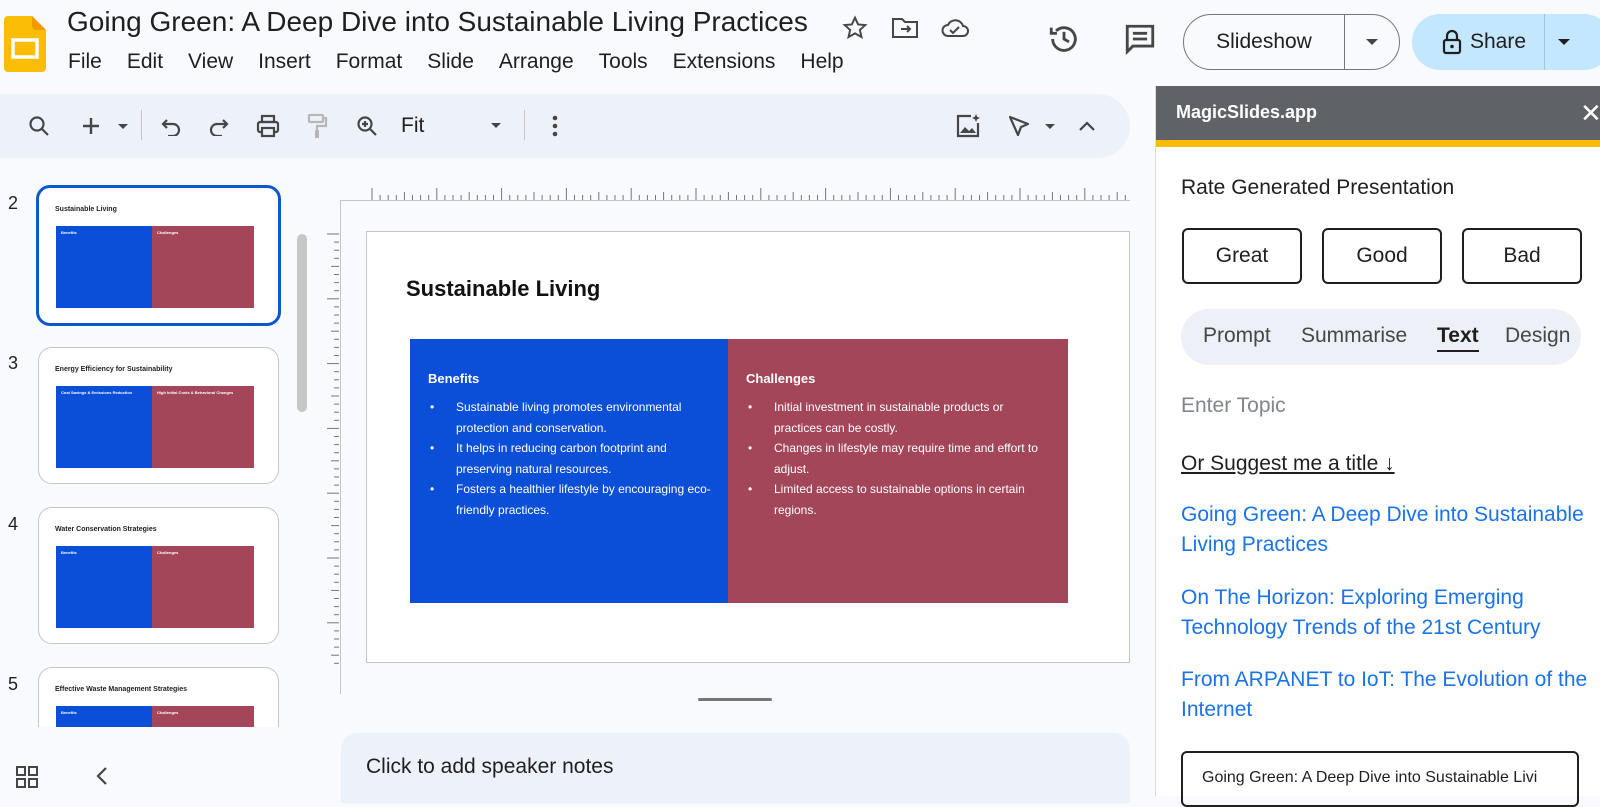 The height and width of the screenshot is (807, 1600). I want to click on thumbnail-left-heading: Cost Savings & Emissions Reduction, so click(97, 392).